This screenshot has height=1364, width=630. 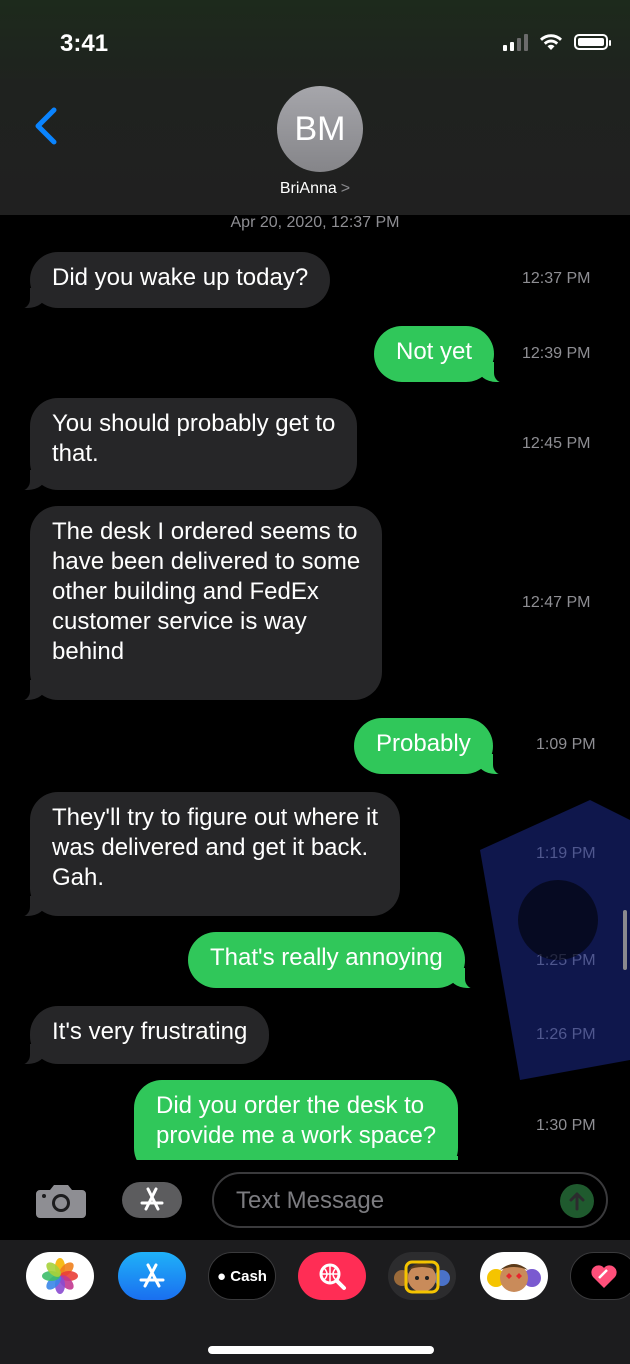 I want to click on message-timestamp: 1:26 PM, so click(x=566, y=1034).